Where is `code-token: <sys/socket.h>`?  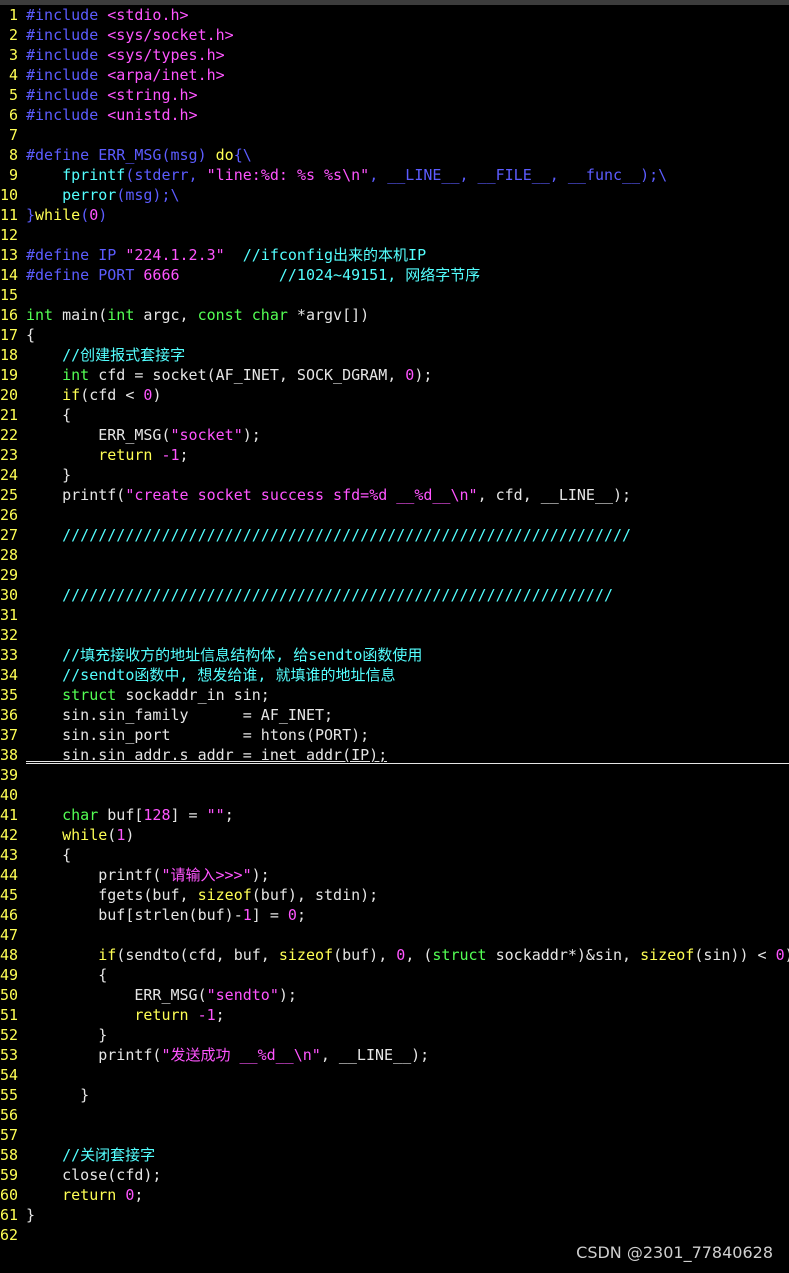 code-token: <sys/socket.h> is located at coordinates (170, 35).